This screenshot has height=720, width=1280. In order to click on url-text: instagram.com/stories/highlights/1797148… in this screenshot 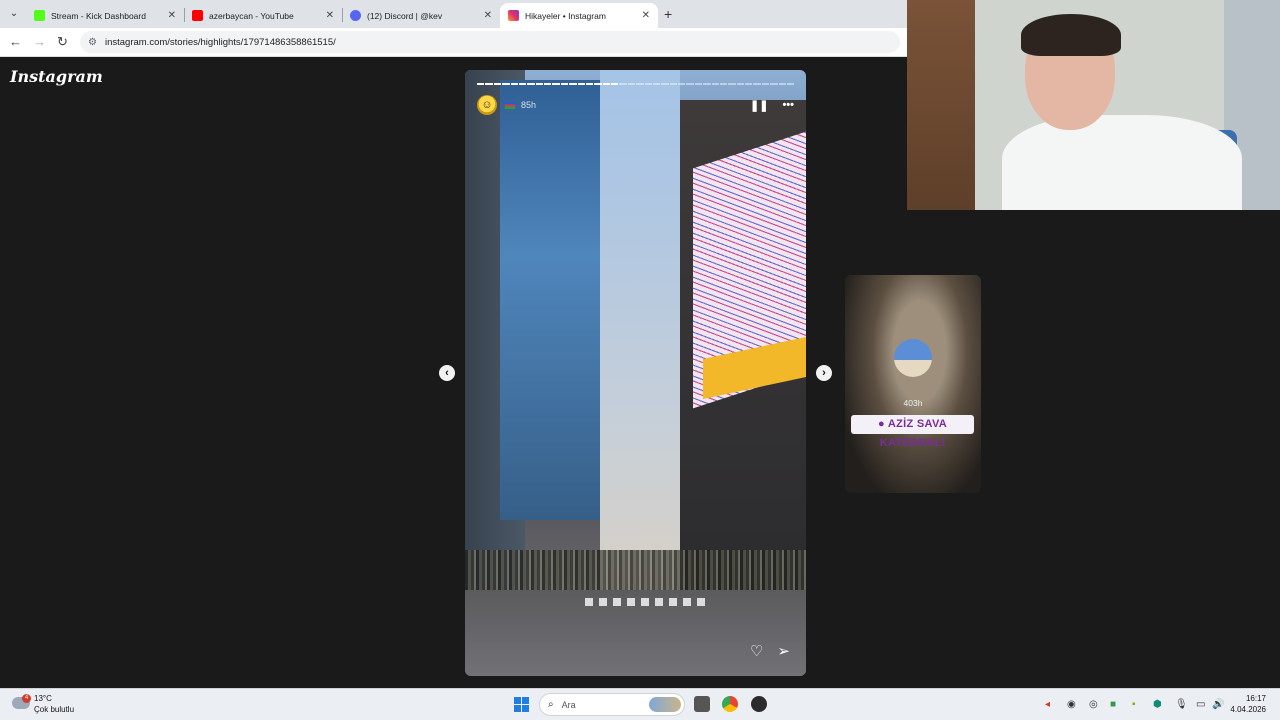, I will do `click(220, 42)`.